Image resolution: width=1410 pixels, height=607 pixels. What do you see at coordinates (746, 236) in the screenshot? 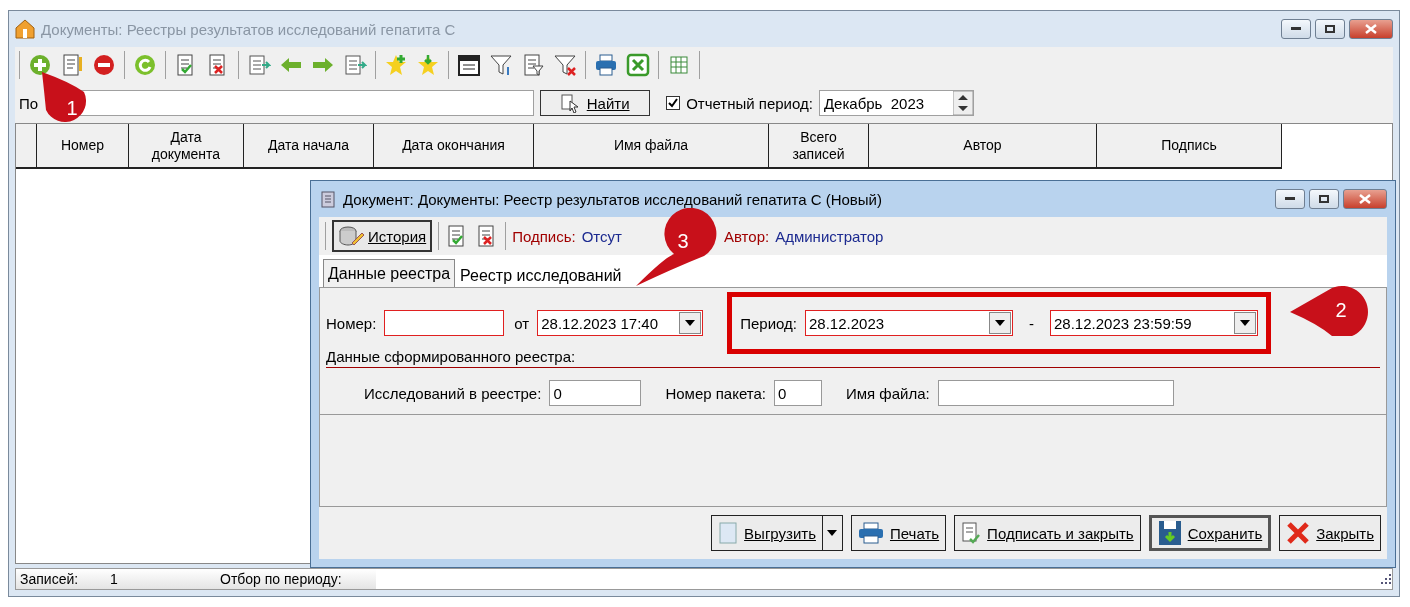
I see `author-label: Автор:` at bounding box center [746, 236].